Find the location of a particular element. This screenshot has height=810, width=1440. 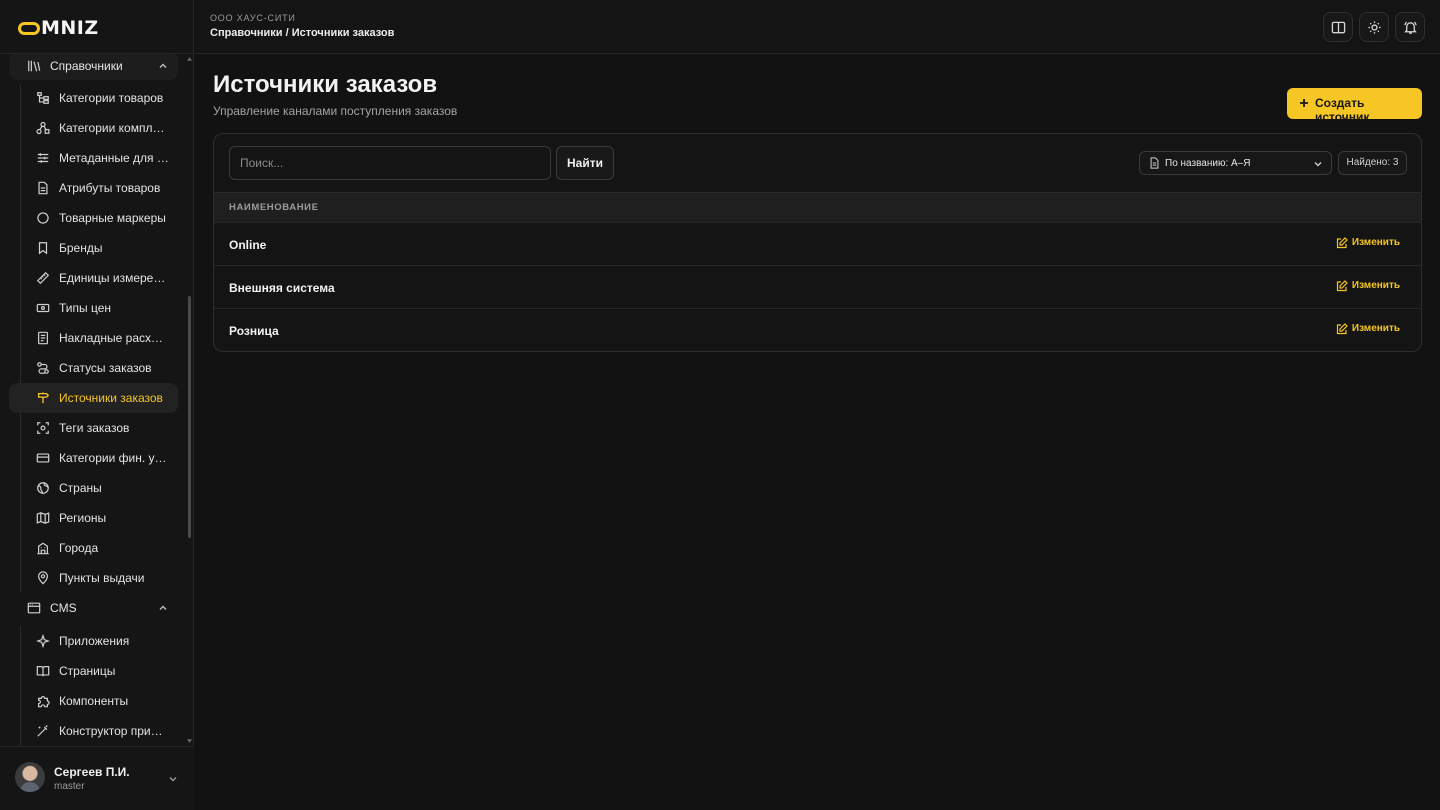

user-role: master is located at coordinates (69, 786).